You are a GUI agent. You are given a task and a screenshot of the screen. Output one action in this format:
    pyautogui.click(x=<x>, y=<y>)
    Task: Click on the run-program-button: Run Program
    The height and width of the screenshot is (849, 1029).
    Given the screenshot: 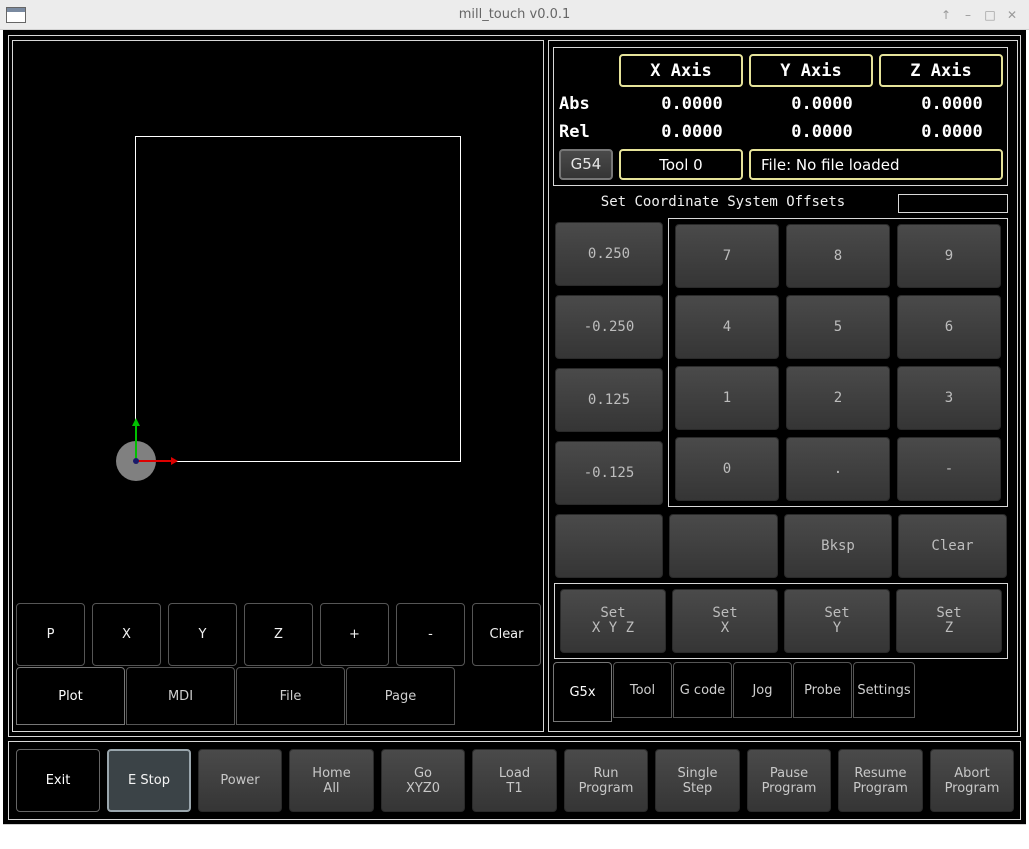 What is the action you would take?
    pyautogui.click(x=606, y=780)
    